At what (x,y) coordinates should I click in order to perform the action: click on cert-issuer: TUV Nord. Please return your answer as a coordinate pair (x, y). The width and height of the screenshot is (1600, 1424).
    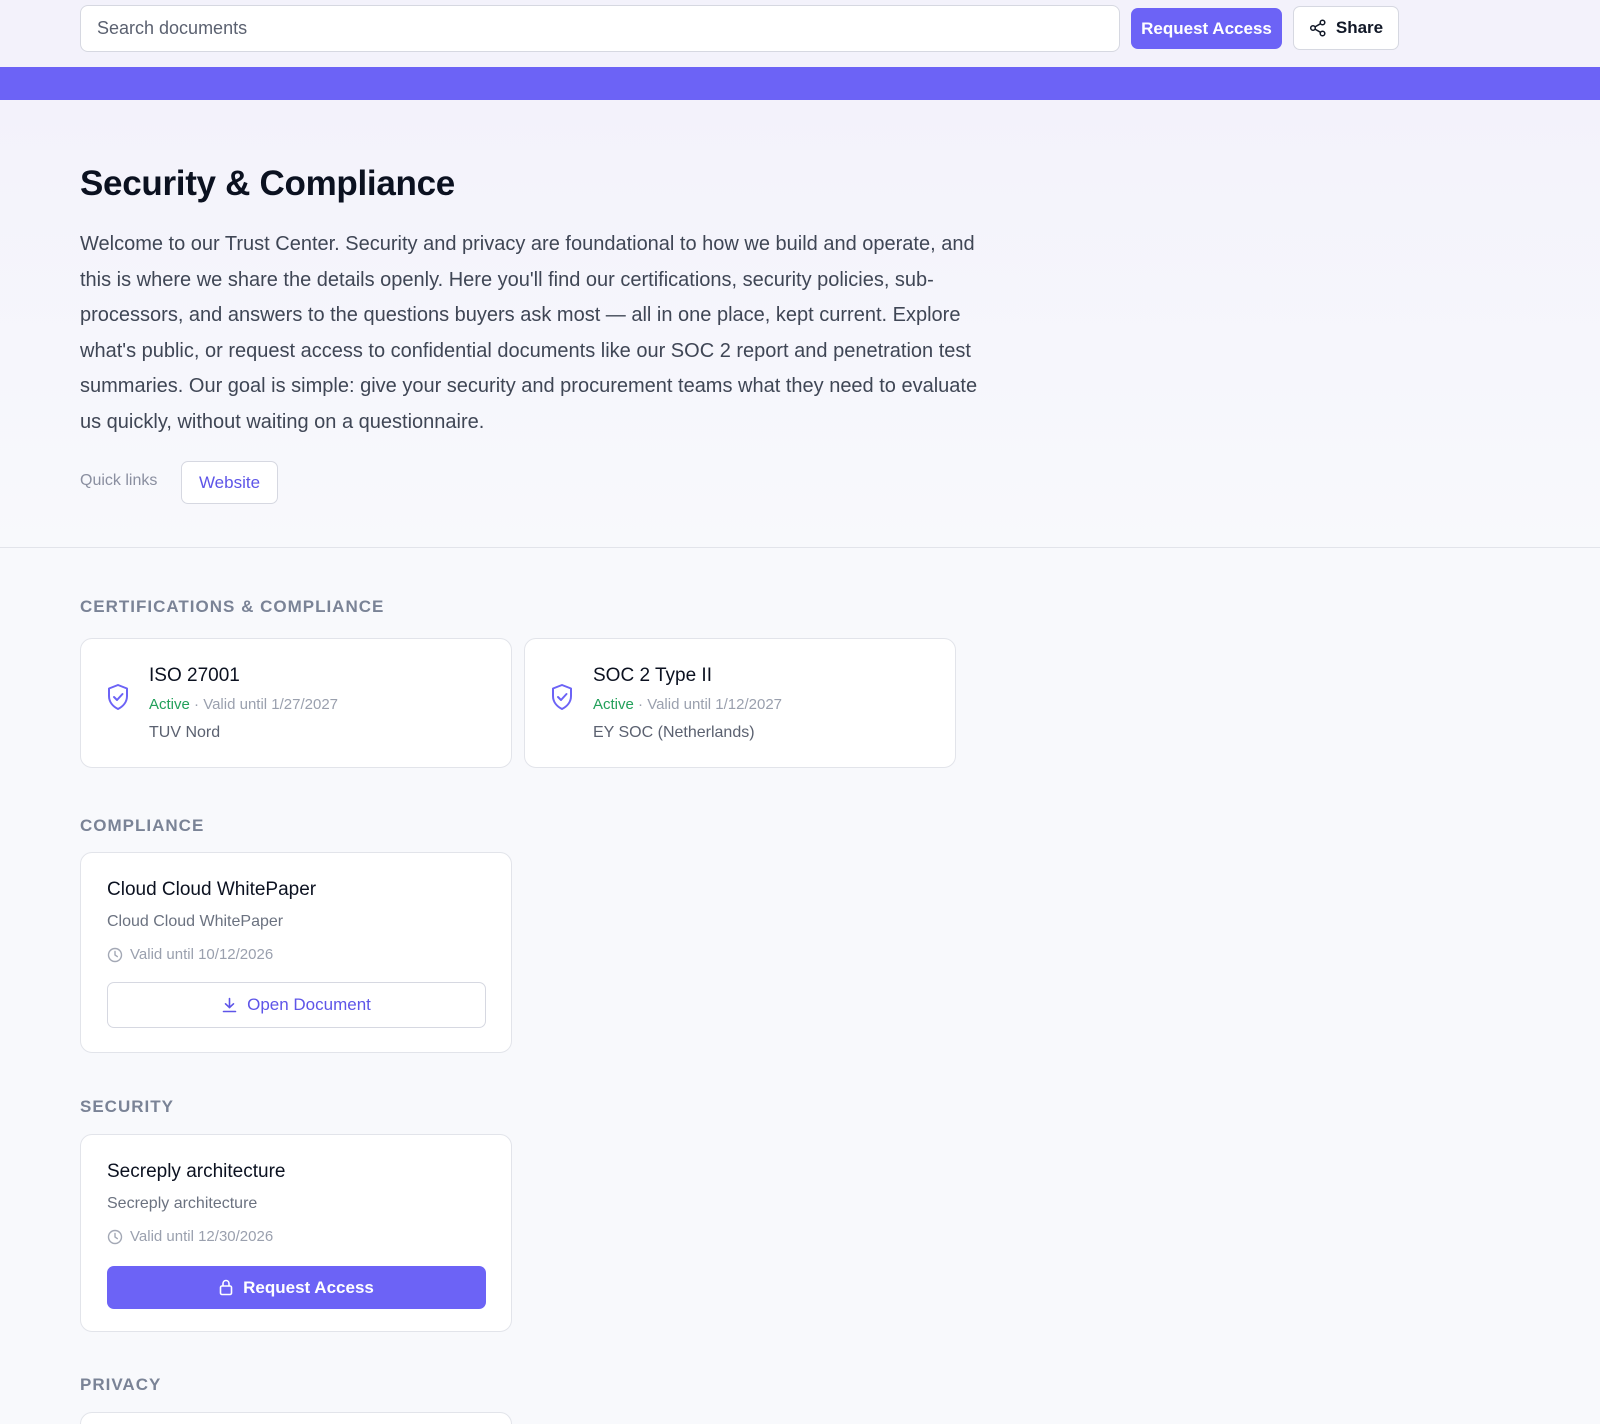
    Looking at the image, I should click on (185, 732).